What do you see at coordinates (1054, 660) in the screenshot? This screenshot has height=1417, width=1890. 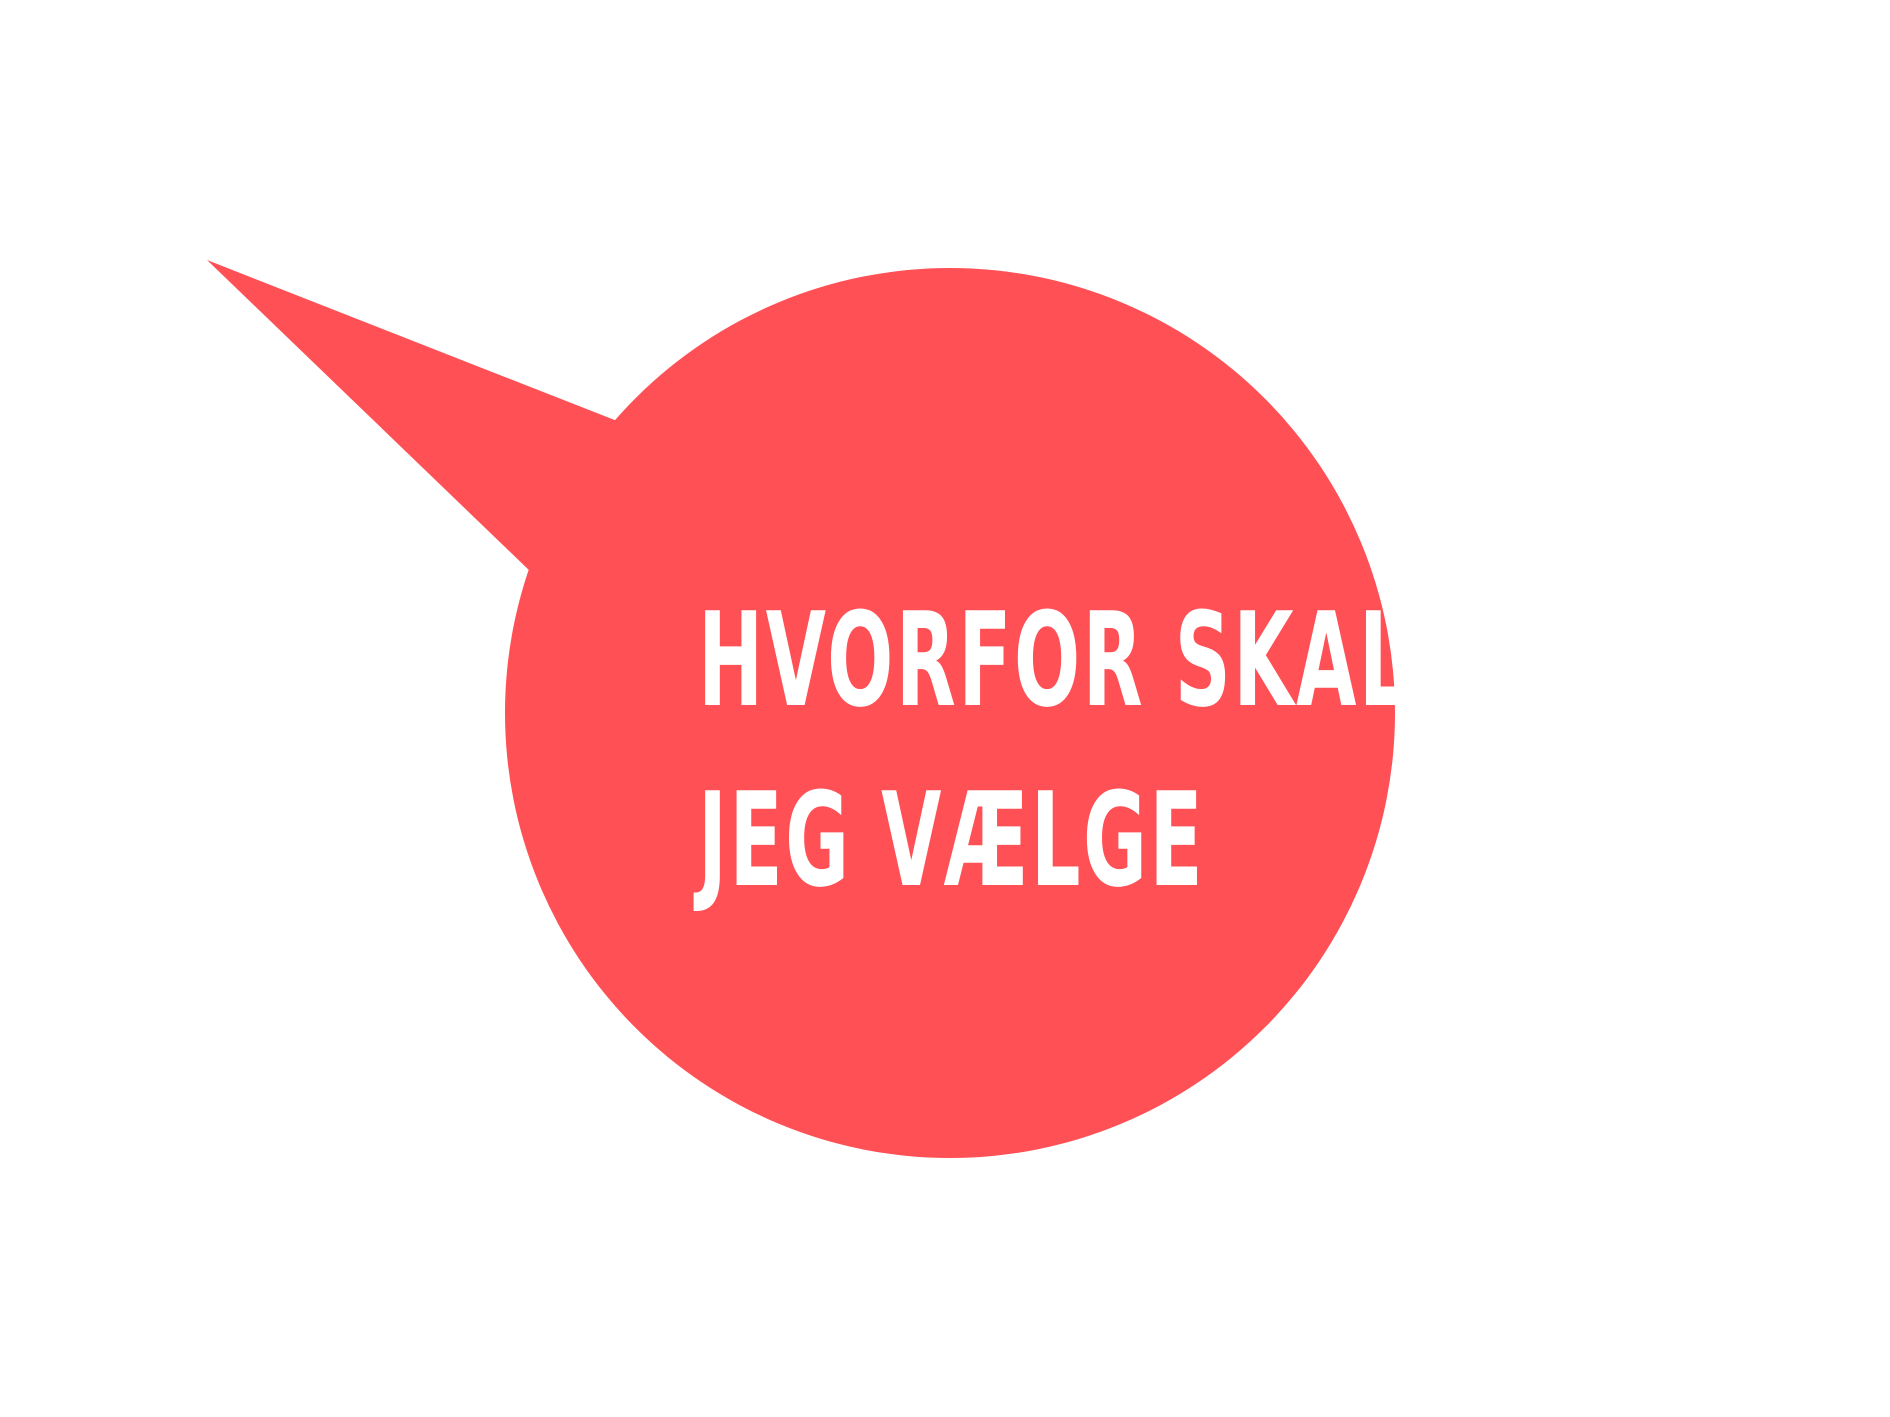 I see `bubble-heading-line-1: HVORFOR SKAL` at bounding box center [1054, 660].